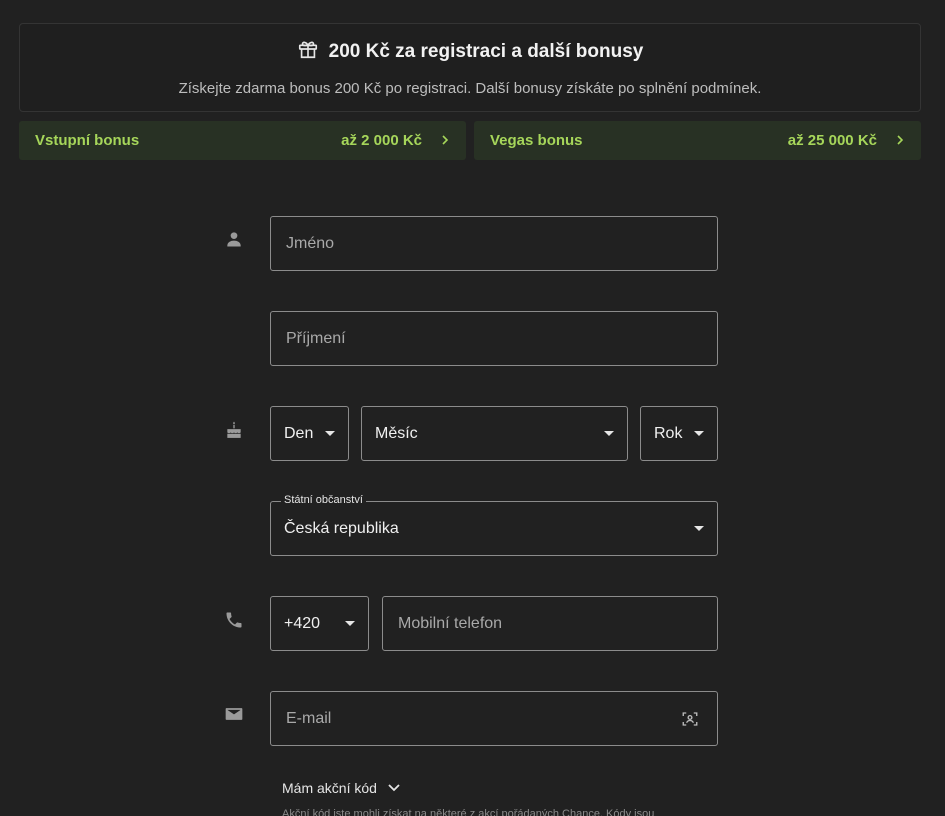 This screenshot has height=816, width=945. I want to click on cake-icon, so click(234, 430).